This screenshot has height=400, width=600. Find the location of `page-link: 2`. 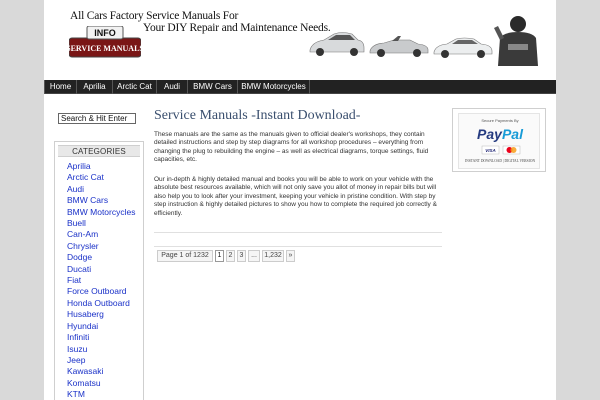

page-link: 2 is located at coordinates (230, 256).